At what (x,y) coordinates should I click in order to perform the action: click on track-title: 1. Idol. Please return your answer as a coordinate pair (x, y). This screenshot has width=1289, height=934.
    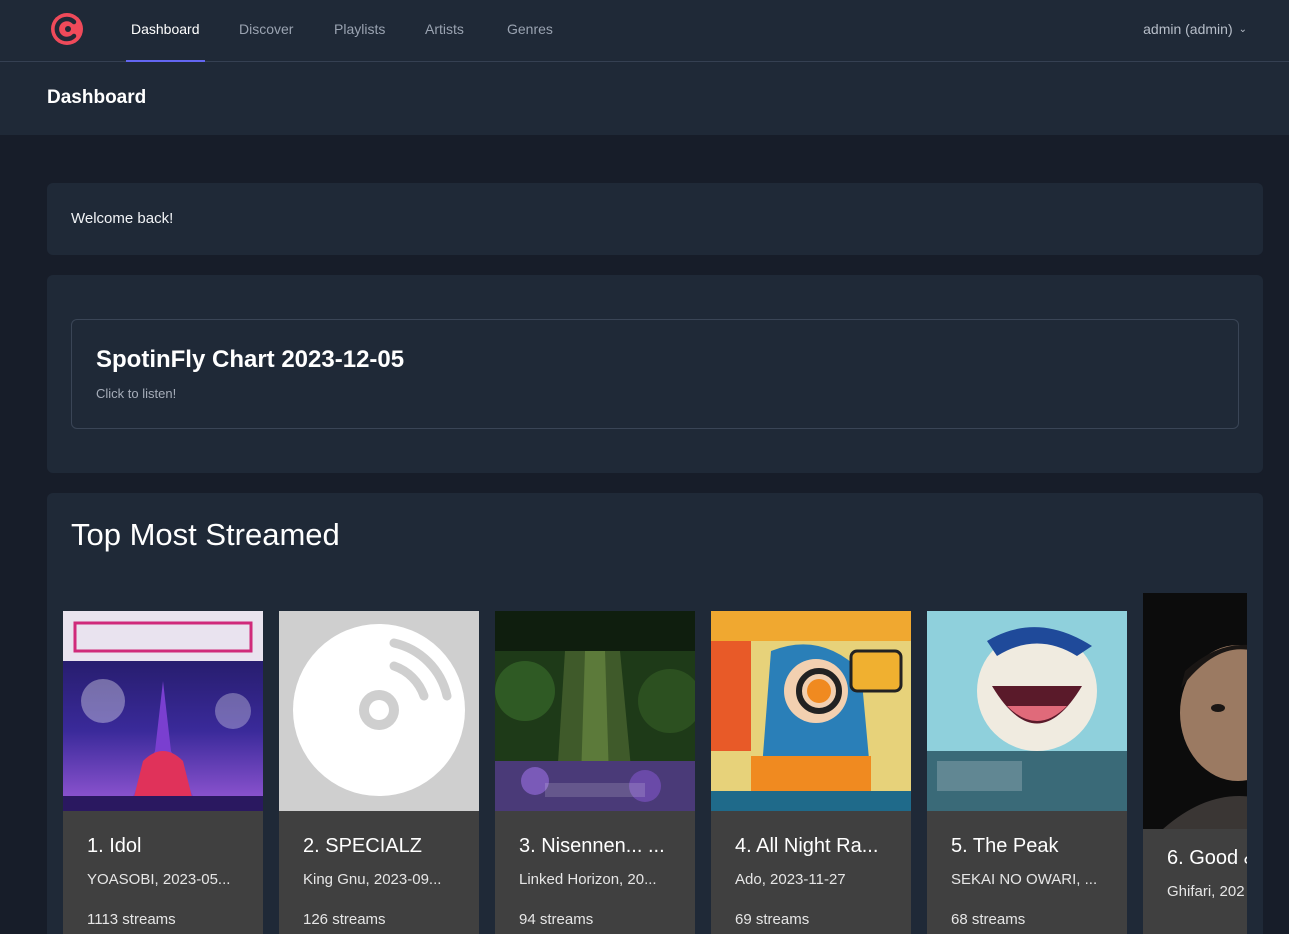
    Looking at the image, I should click on (114, 846).